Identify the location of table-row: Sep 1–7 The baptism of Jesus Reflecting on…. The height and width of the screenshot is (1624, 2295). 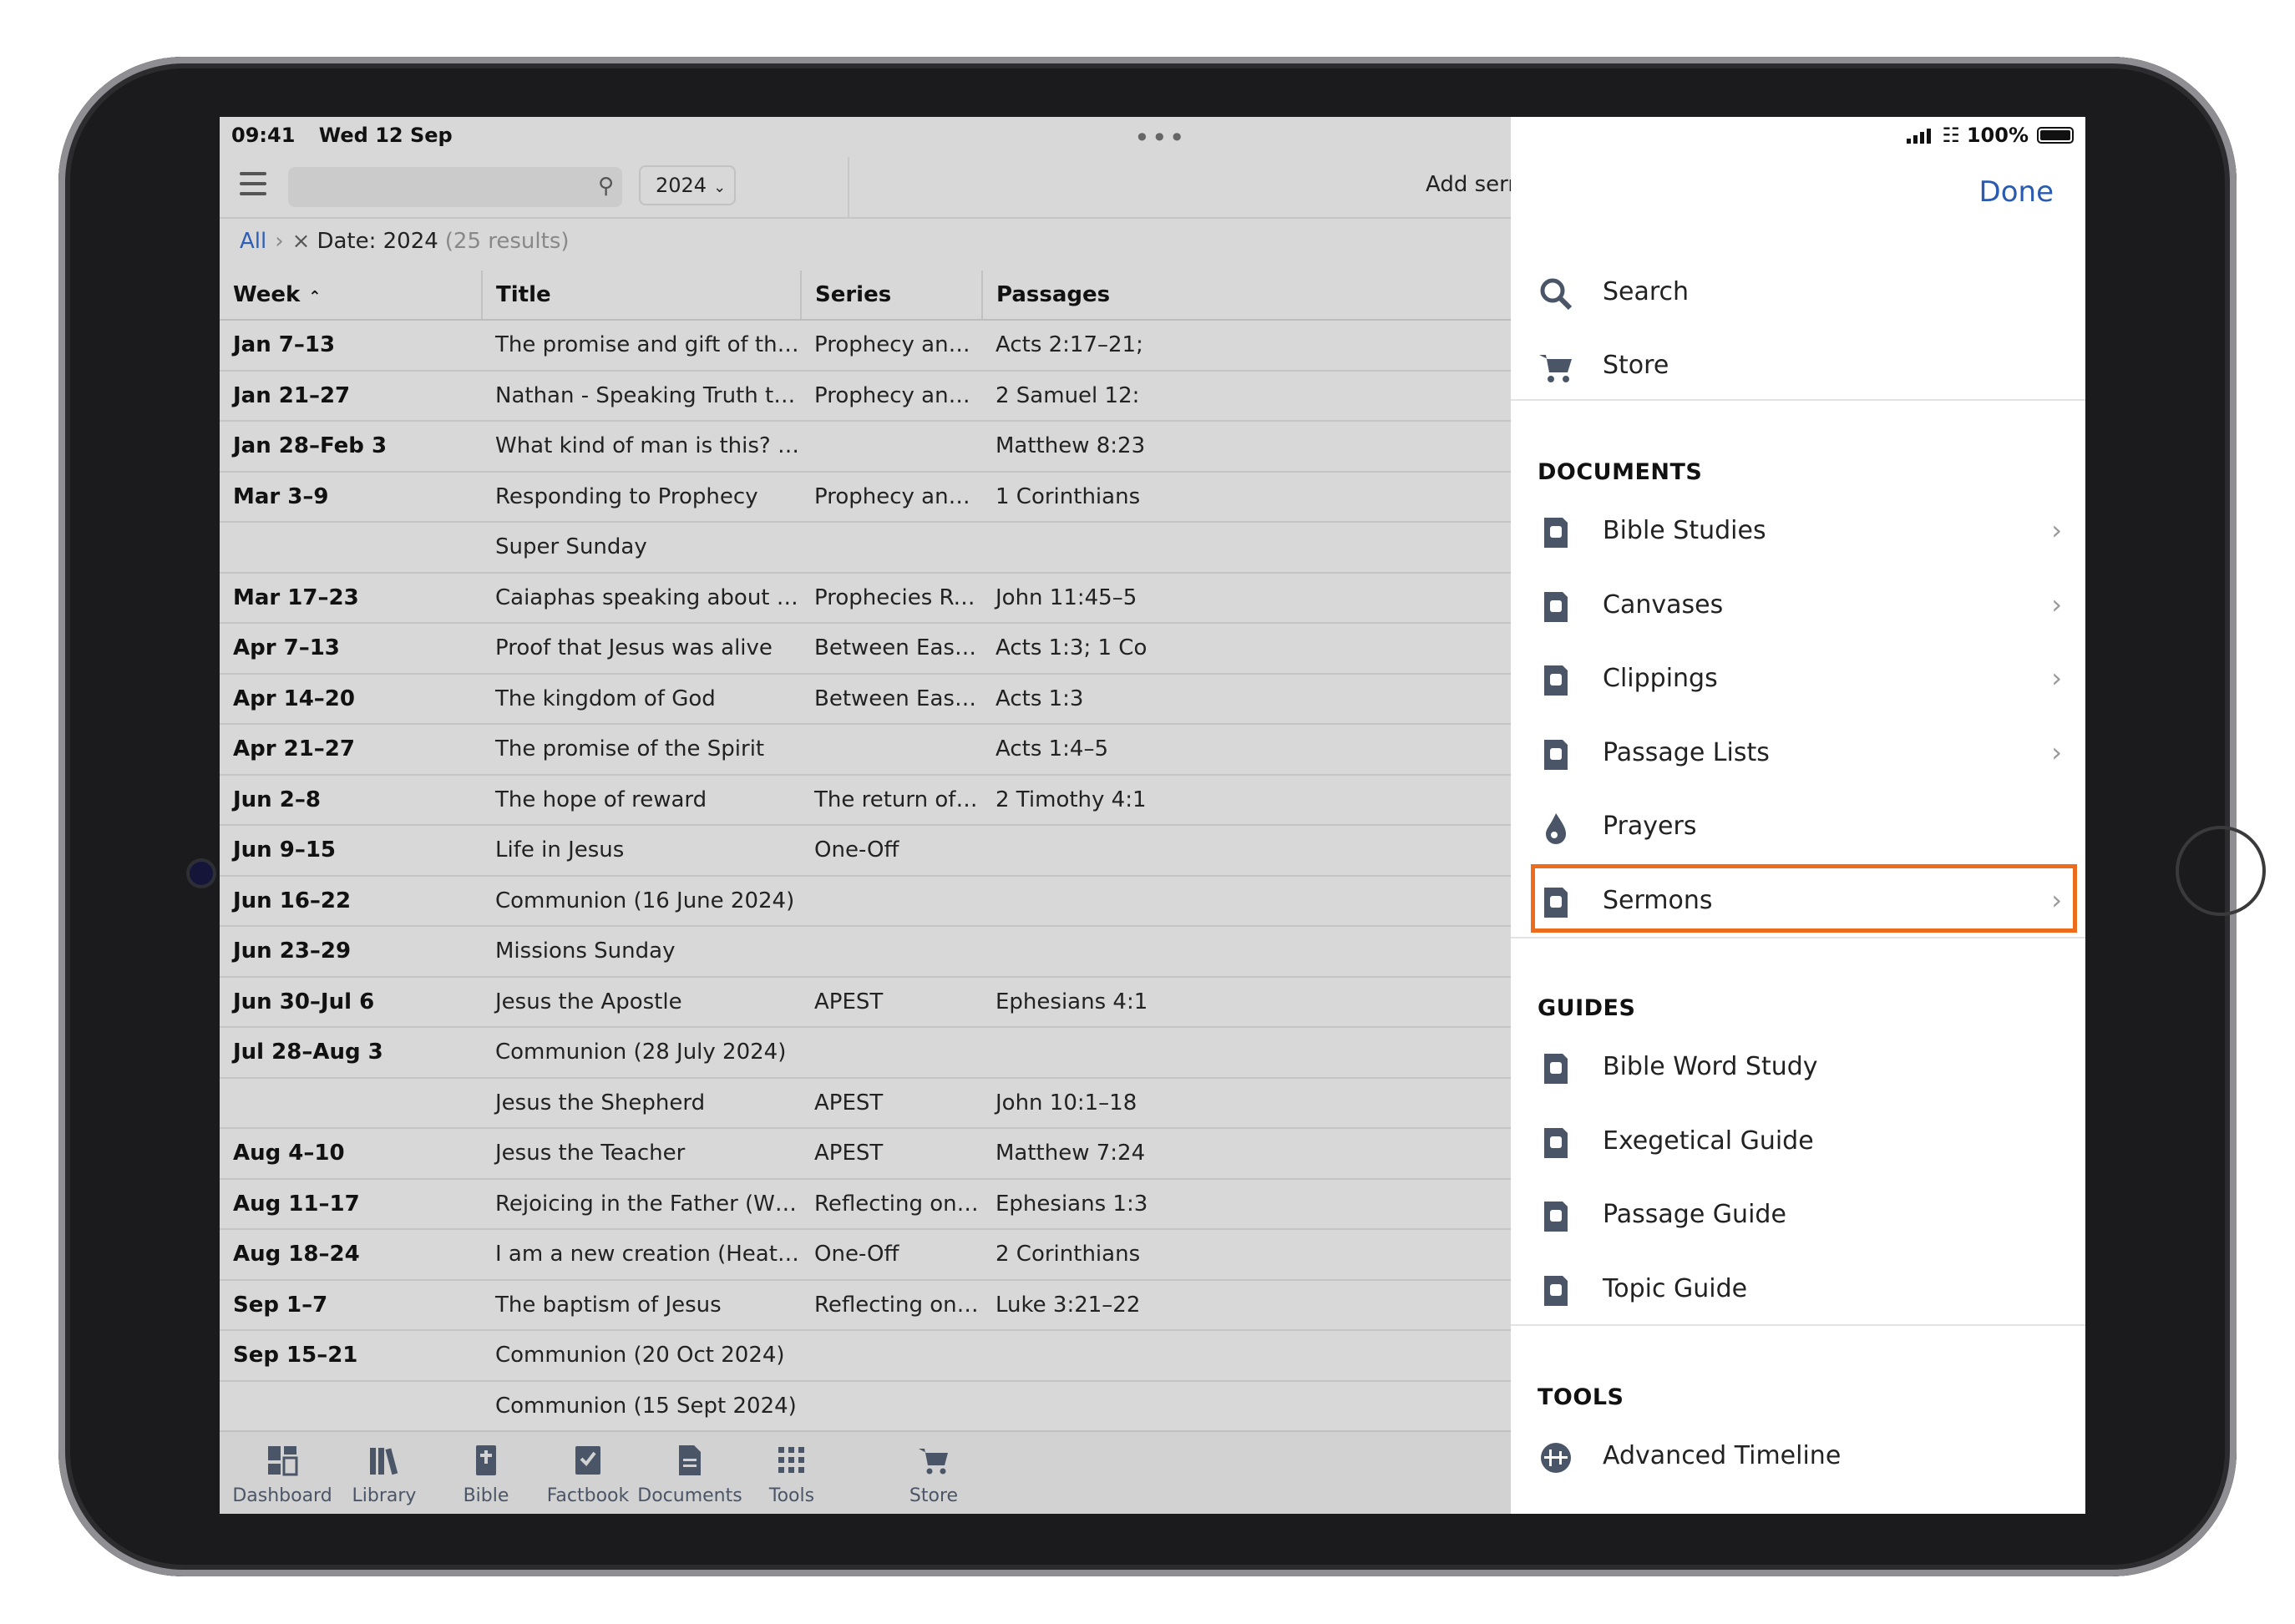
(865, 1305).